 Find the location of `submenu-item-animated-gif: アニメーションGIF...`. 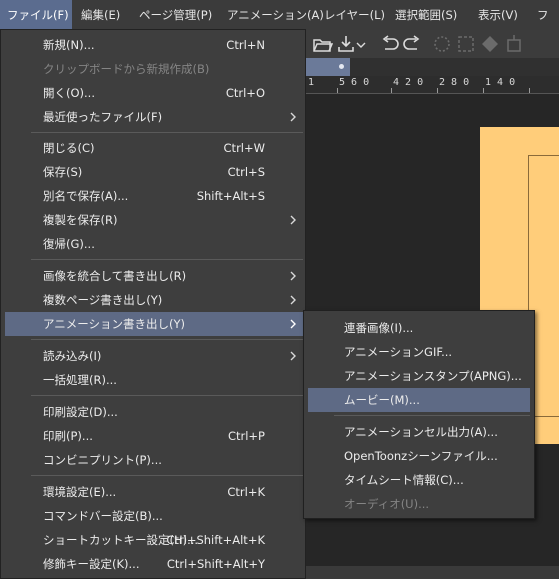

submenu-item-animated-gif: アニメーションGIF... is located at coordinates (419, 352).